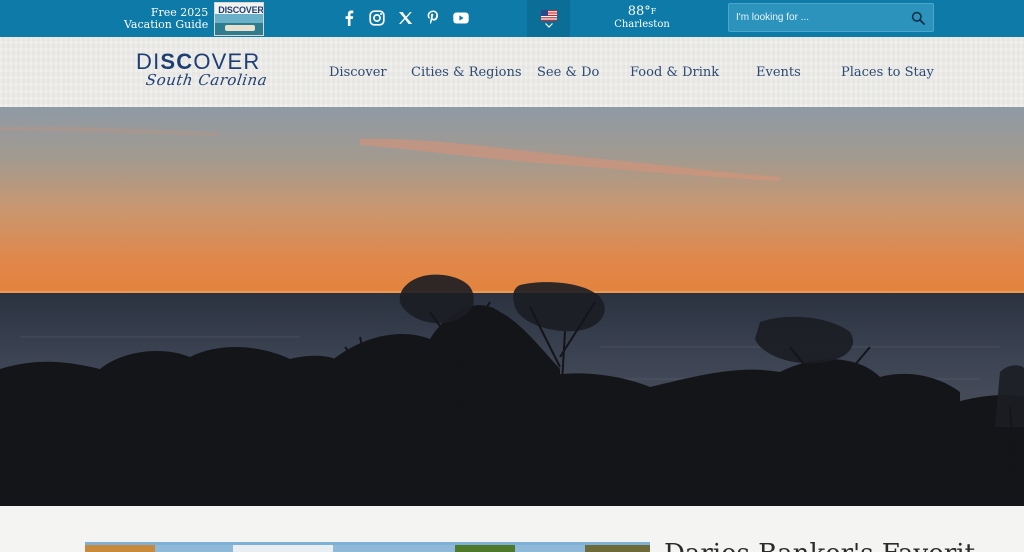  I want to click on weather-temperature: 88°F, so click(642, 11).